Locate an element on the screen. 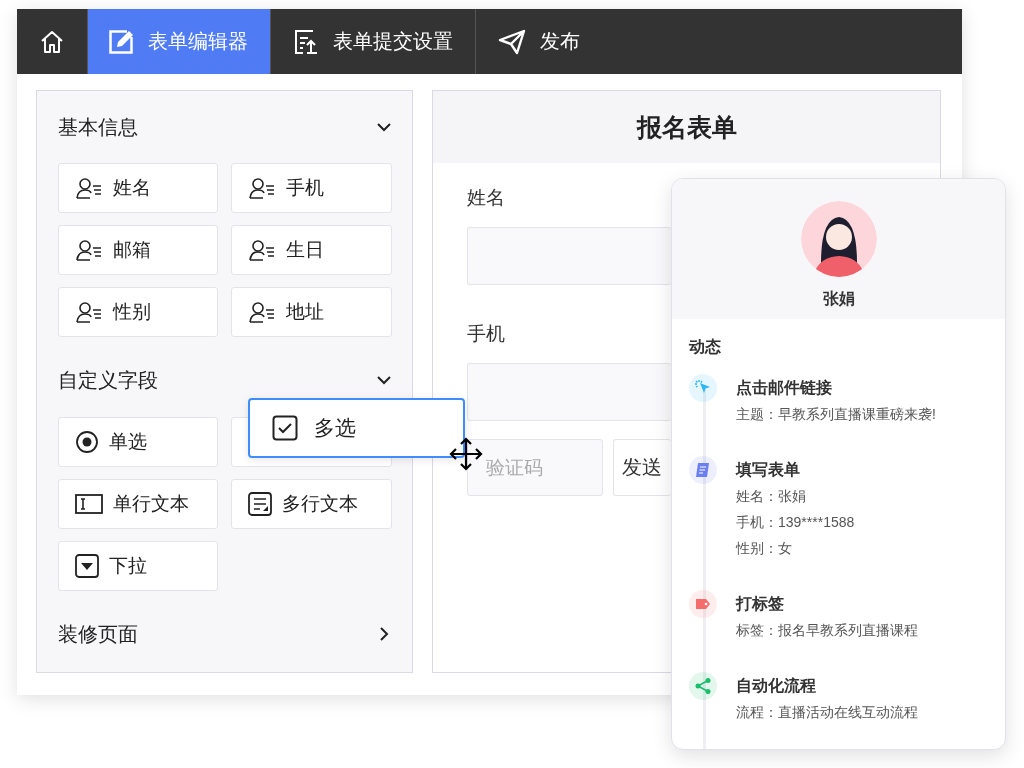  dragged-field-tile: 多选 is located at coordinates (356, 428).